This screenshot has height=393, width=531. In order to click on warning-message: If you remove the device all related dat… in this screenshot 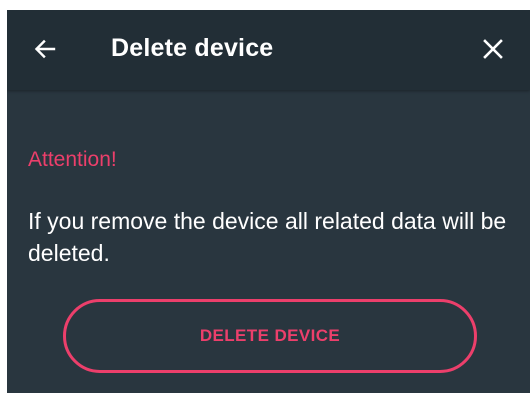, I will do `click(267, 237)`.